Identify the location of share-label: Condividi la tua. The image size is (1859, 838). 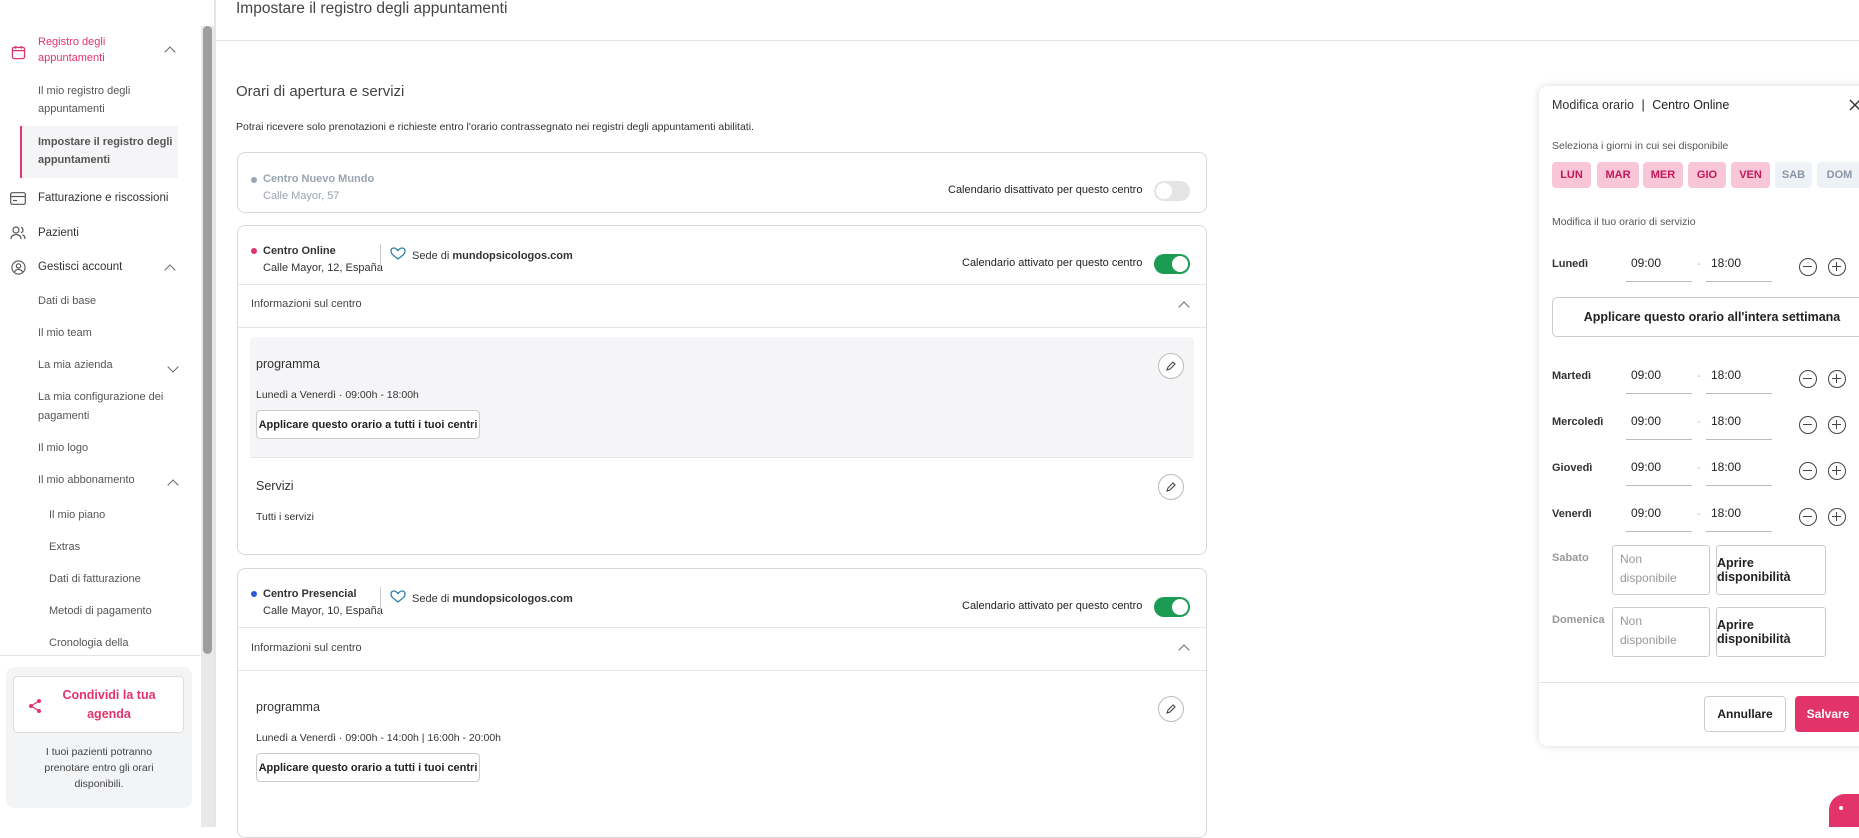
(109, 695).